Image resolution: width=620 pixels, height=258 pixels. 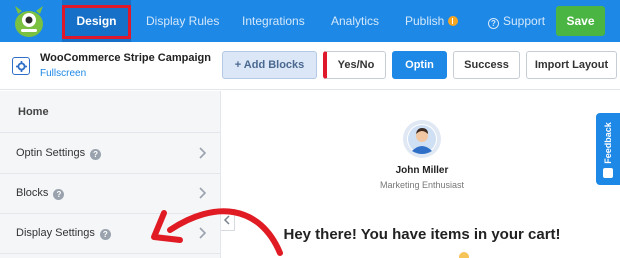 What do you see at coordinates (96, 22) in the screenshot?
I see `design-highlight-box` at bounding box center [96, 22].